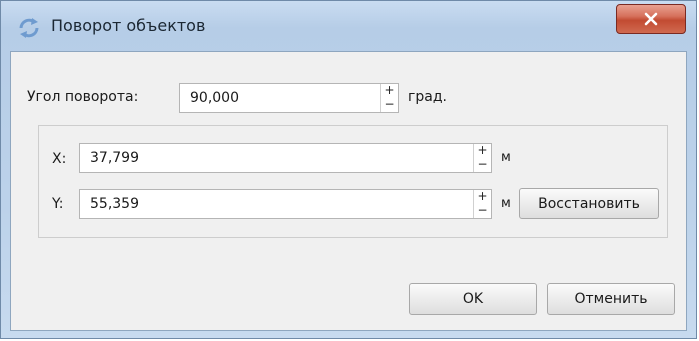 Image resolution: width=699 pixels, height=341 pixels. Describe the element at coordinates (128, 25) in the screenshot. I see `window-title: Поворот объектов` at that location.